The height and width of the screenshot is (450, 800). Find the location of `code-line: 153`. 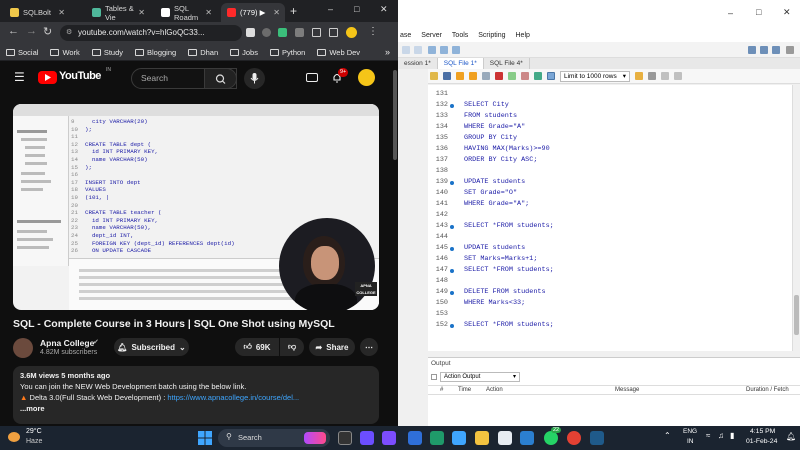

code-line: 153 is located at coordinates (610, 314).